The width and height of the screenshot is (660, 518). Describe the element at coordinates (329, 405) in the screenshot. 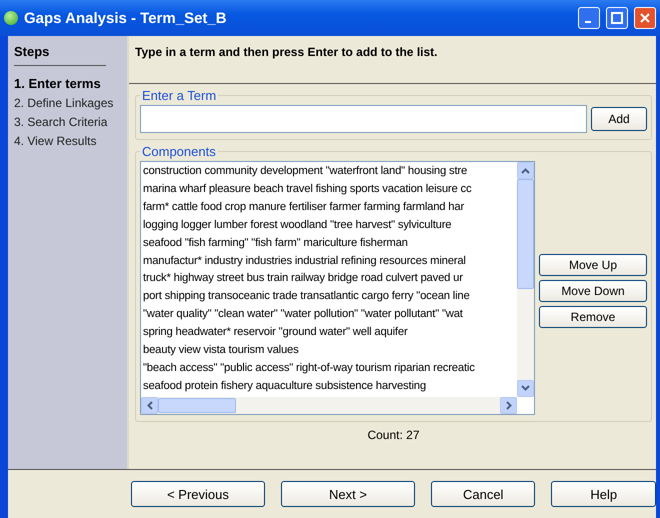

I see `horizontal-scrollbar` at that location.